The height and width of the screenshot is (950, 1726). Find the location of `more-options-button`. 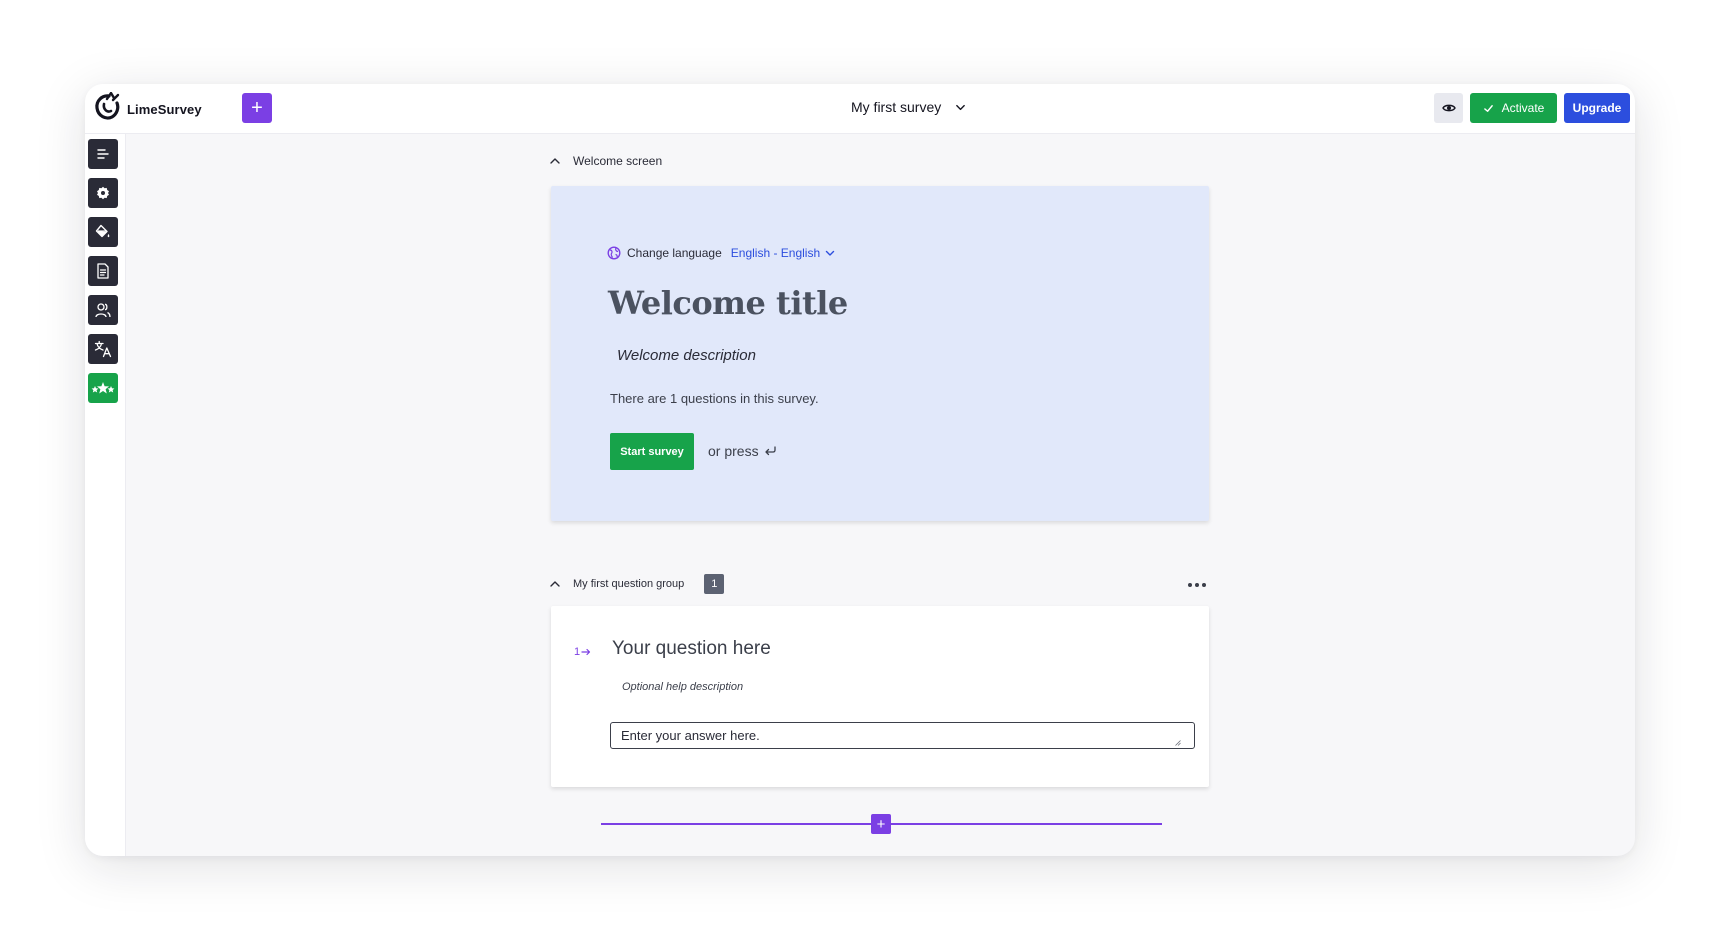

more-options-button is located at coordinates (1197, 585).